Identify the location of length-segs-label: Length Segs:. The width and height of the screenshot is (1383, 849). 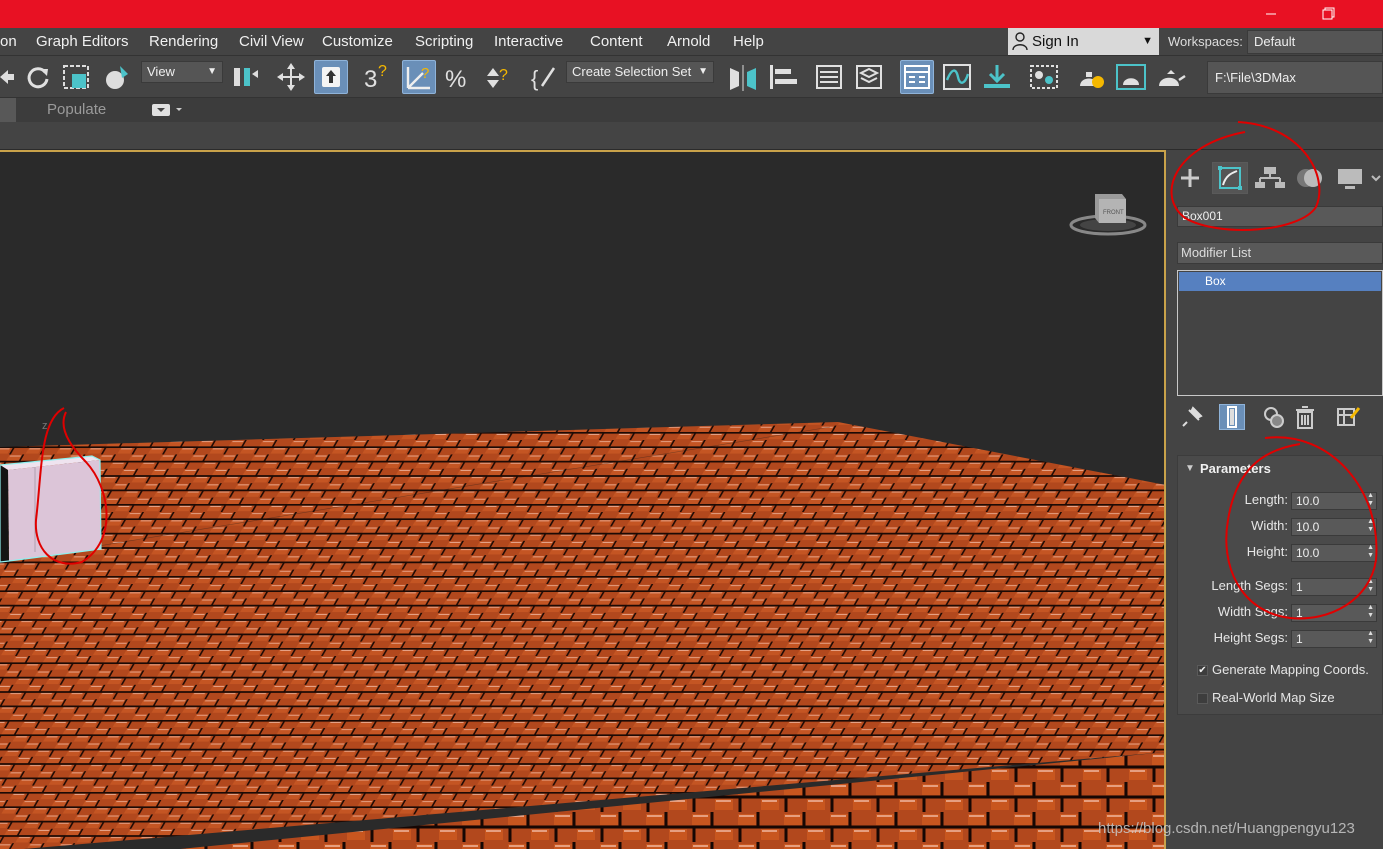
(1249, 585).